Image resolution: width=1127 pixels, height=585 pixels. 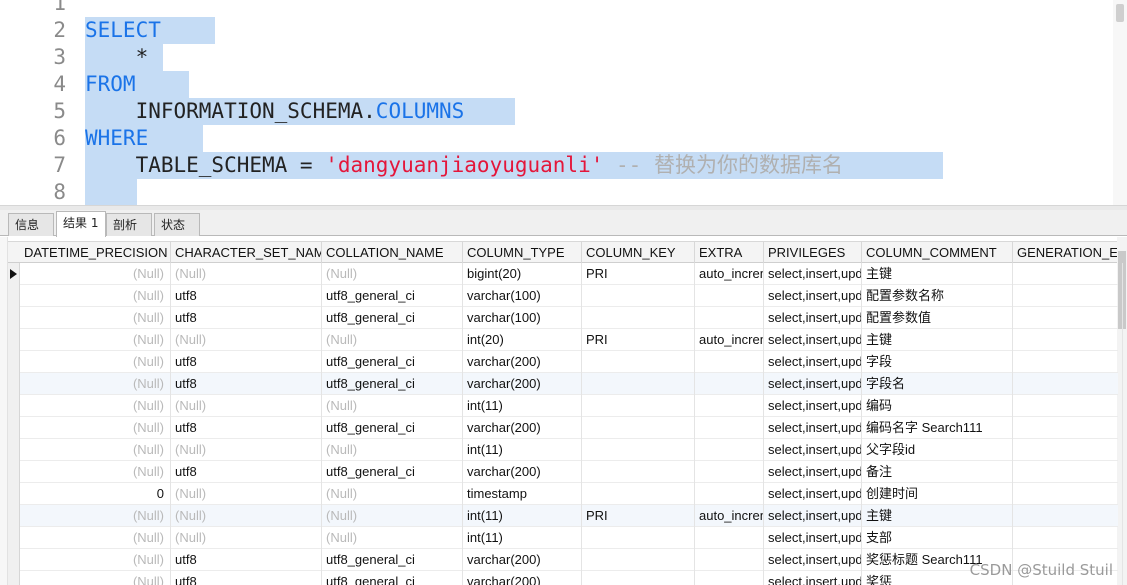 What do you see at coordinates (813, 252) in the screenshot?
I see `column-header: PRIVILEGES` at bounding box center [813, 252].